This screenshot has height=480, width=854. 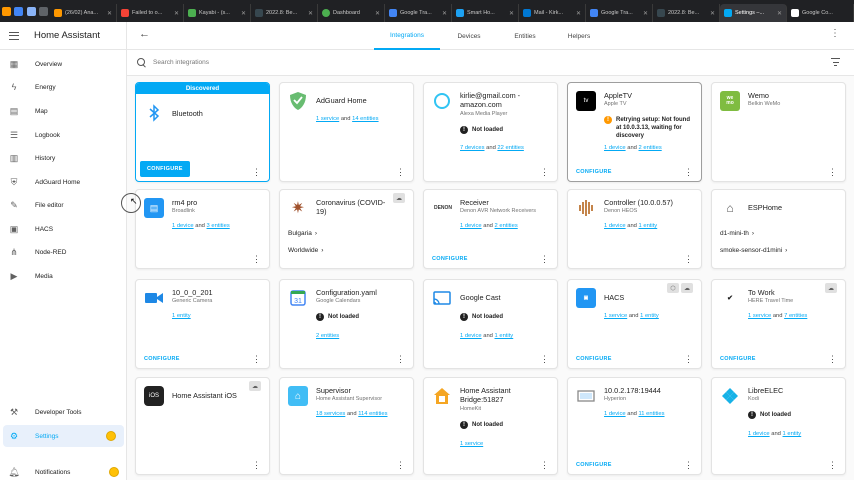 I want to click on sidebar-item-settings: ⚙ Settings, so click(x=63, y=436).